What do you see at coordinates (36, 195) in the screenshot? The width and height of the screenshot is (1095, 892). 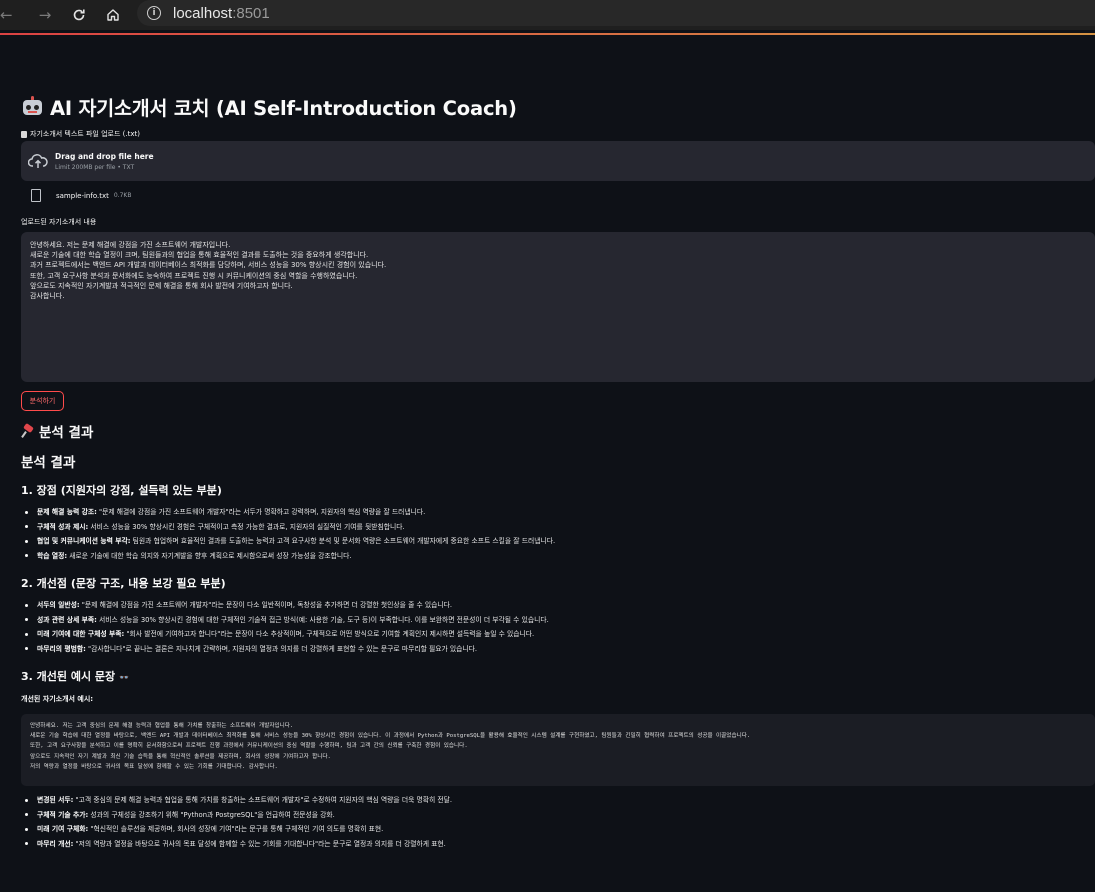 I see `file-icon` at bounding box center [36, 195].